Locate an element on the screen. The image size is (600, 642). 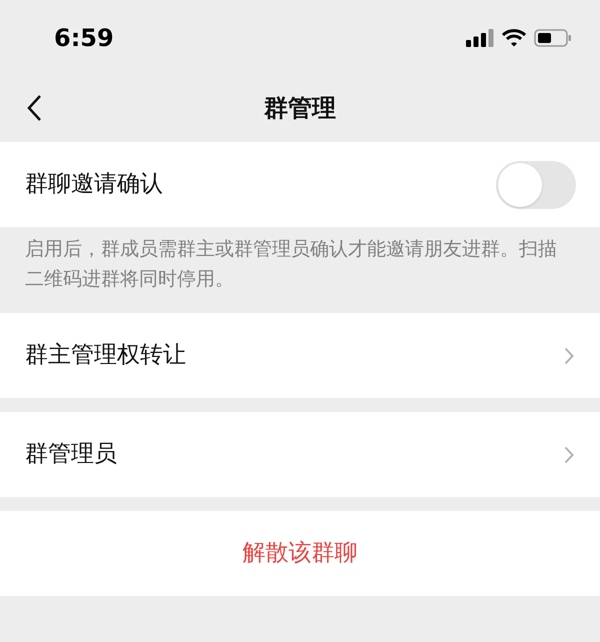
menu-label: 群管理员 is located at coordinates (71, 455).